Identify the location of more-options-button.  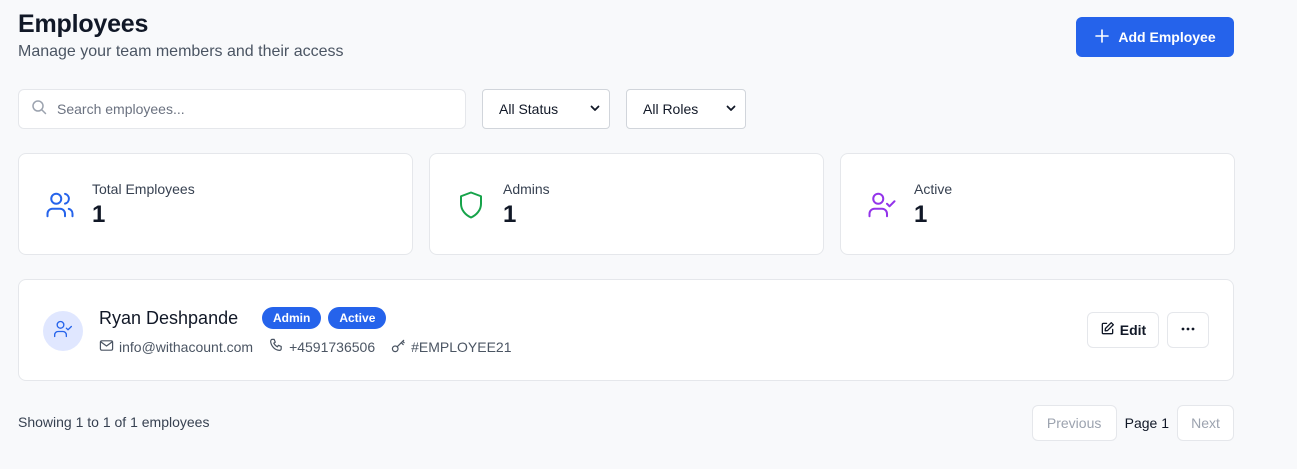
(1188, 330).